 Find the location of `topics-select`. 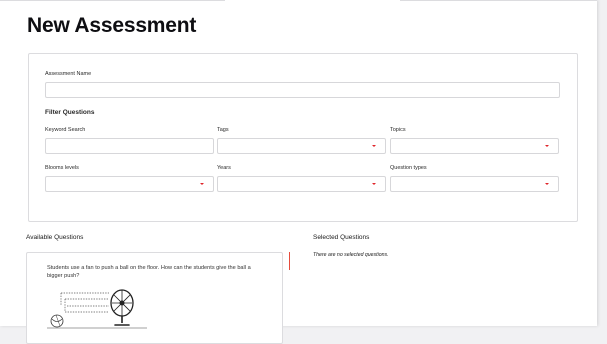

topics-select is located at coordinates (474, 146).